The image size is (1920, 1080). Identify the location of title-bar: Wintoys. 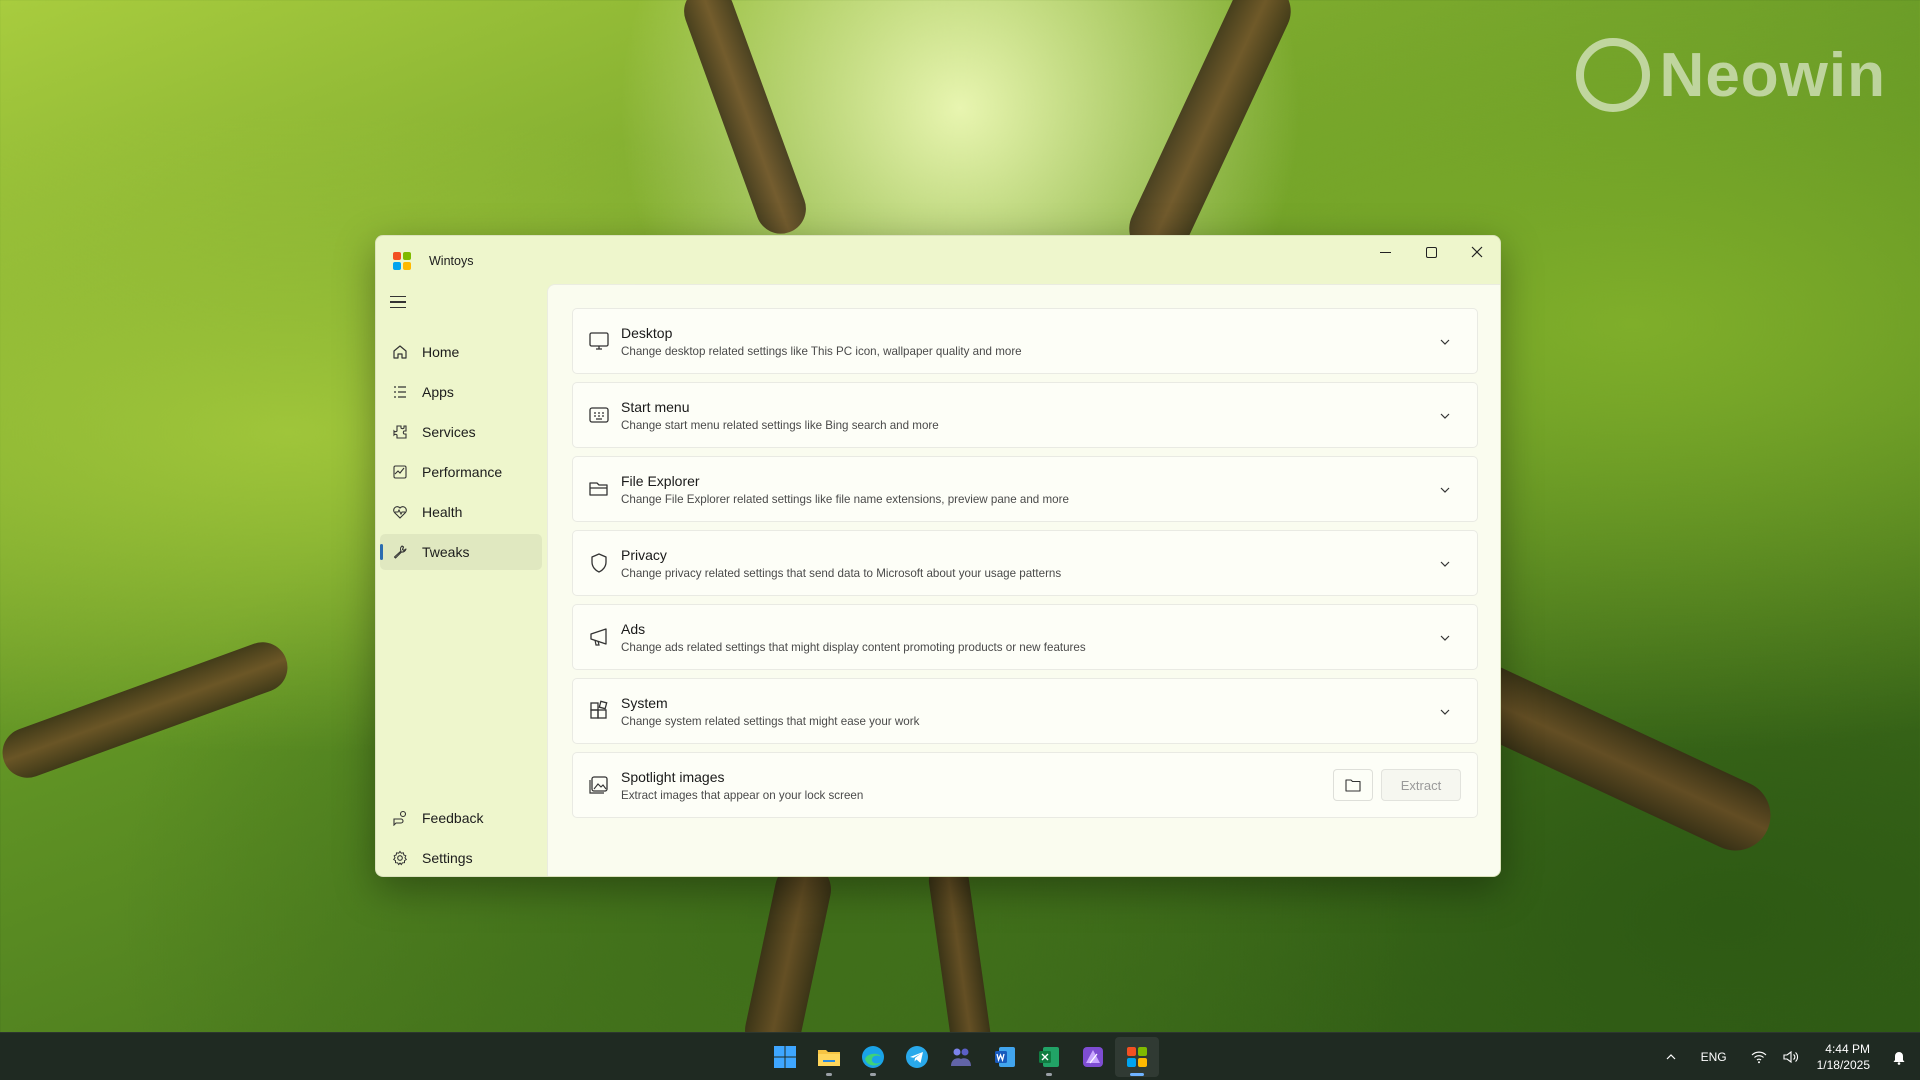
(938, 260).